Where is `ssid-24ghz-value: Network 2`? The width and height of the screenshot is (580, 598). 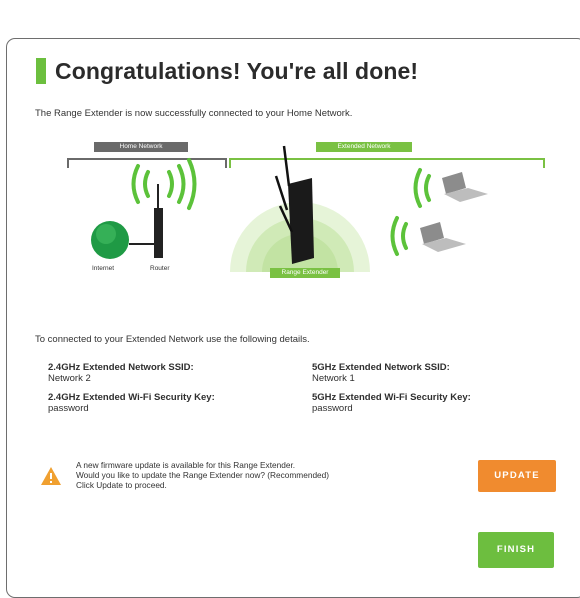
ssid-24ghz-value: Network 2 is located at coordinates (69, 378).